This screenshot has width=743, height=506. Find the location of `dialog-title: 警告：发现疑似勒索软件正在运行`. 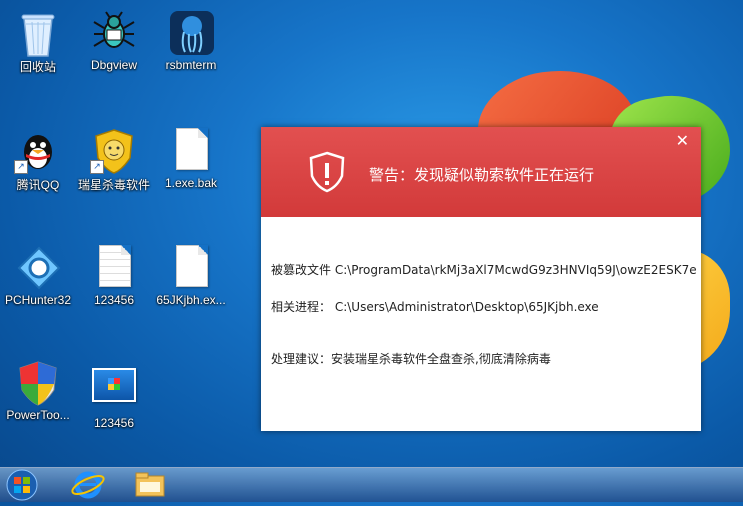

dialog-title: 警告：发现疑似勒索软件正在运行 is located at coordinates (482, 175).